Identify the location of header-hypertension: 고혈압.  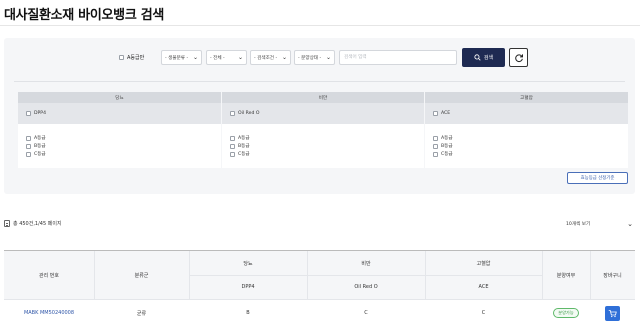
(483, 263).